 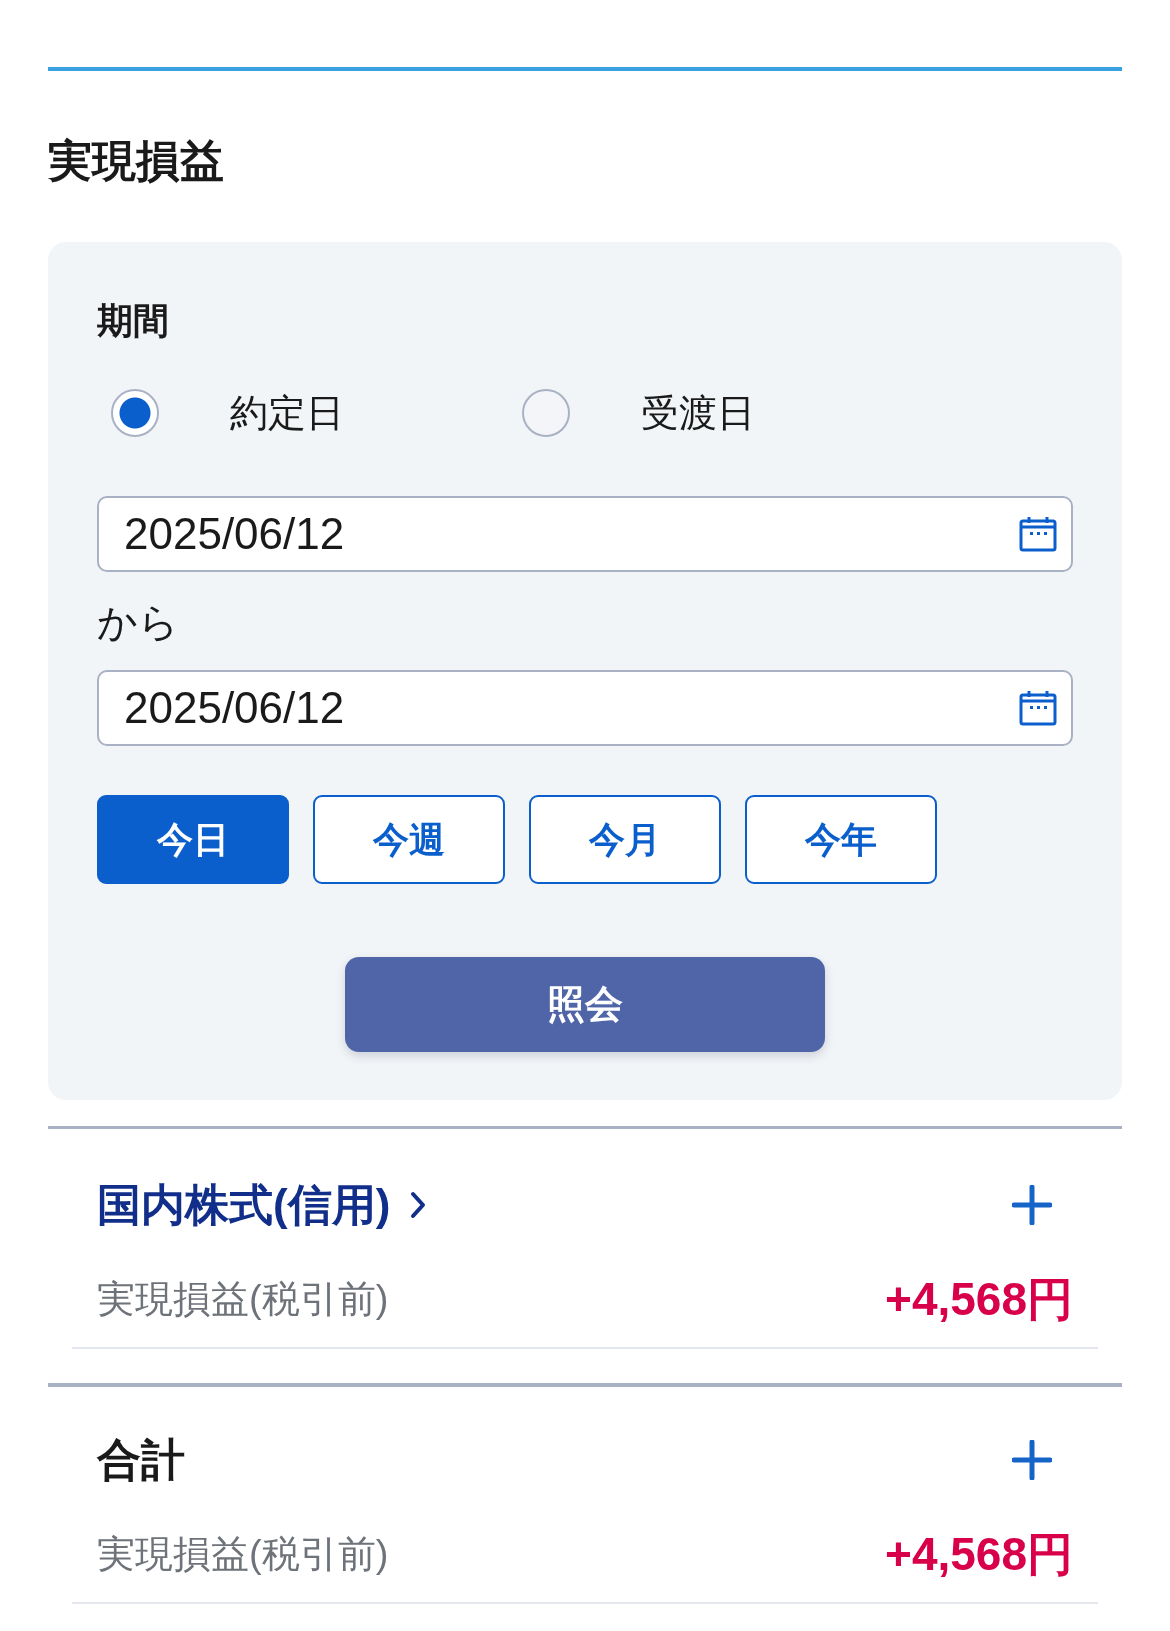 What do you see at coordinates (841, 839) in the screenshot?
I see `preset-button: 今年` at bounding box center [841, 839].